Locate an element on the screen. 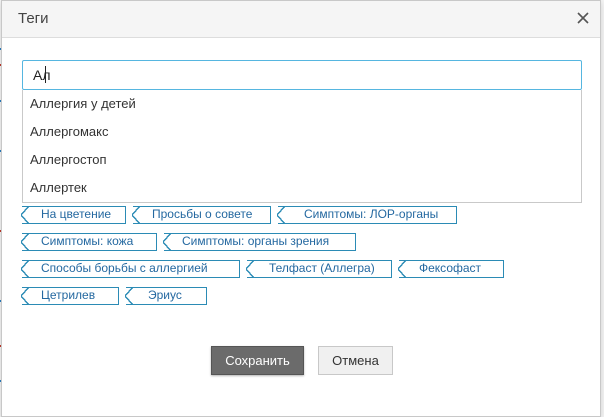 Image resolution: width=604 pixels, height=417 pixels. tag-chip: Симптомы: органы зрения is located at coordinates (259, 242).